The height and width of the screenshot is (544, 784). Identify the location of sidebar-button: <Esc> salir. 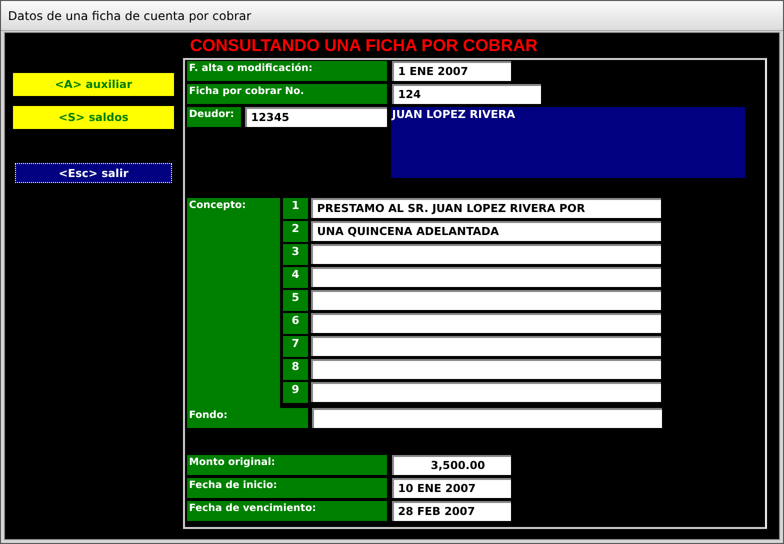
(93, 173).